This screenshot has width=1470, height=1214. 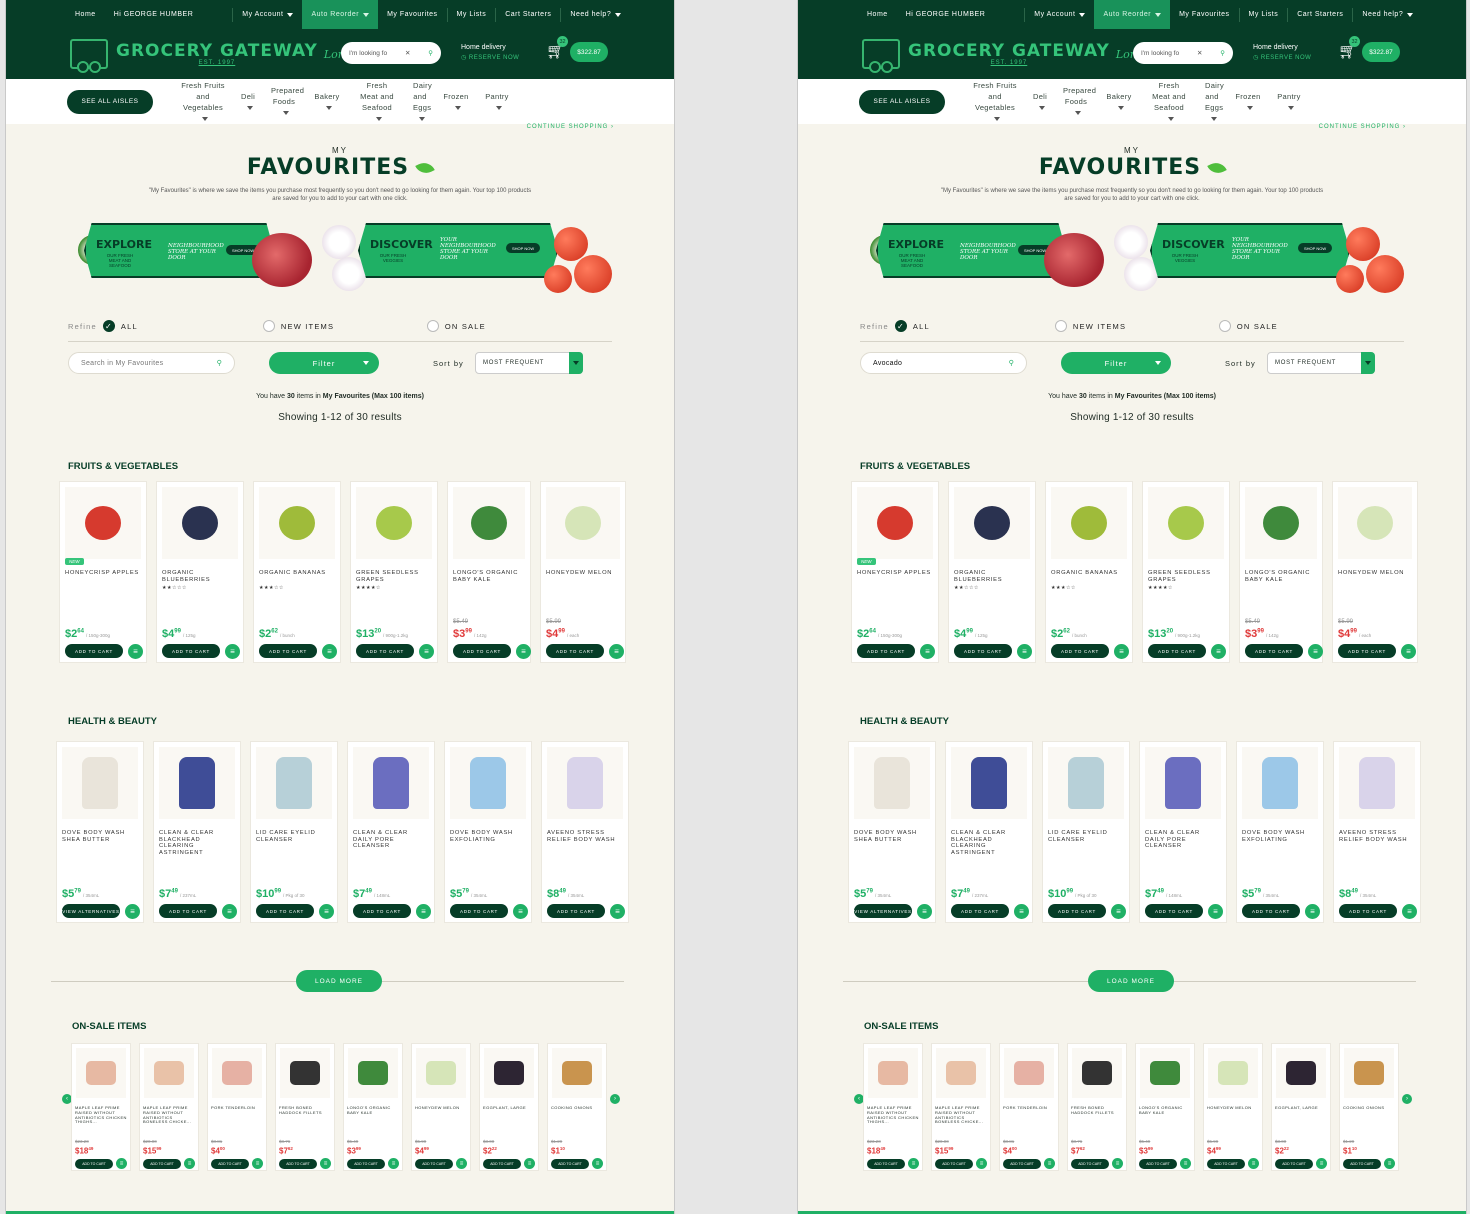 What do you see at coordinates (340, 14) in the screenshot?
I see `auto-reorder-menu: Auto Reorder` at bounding box center [340, 14].